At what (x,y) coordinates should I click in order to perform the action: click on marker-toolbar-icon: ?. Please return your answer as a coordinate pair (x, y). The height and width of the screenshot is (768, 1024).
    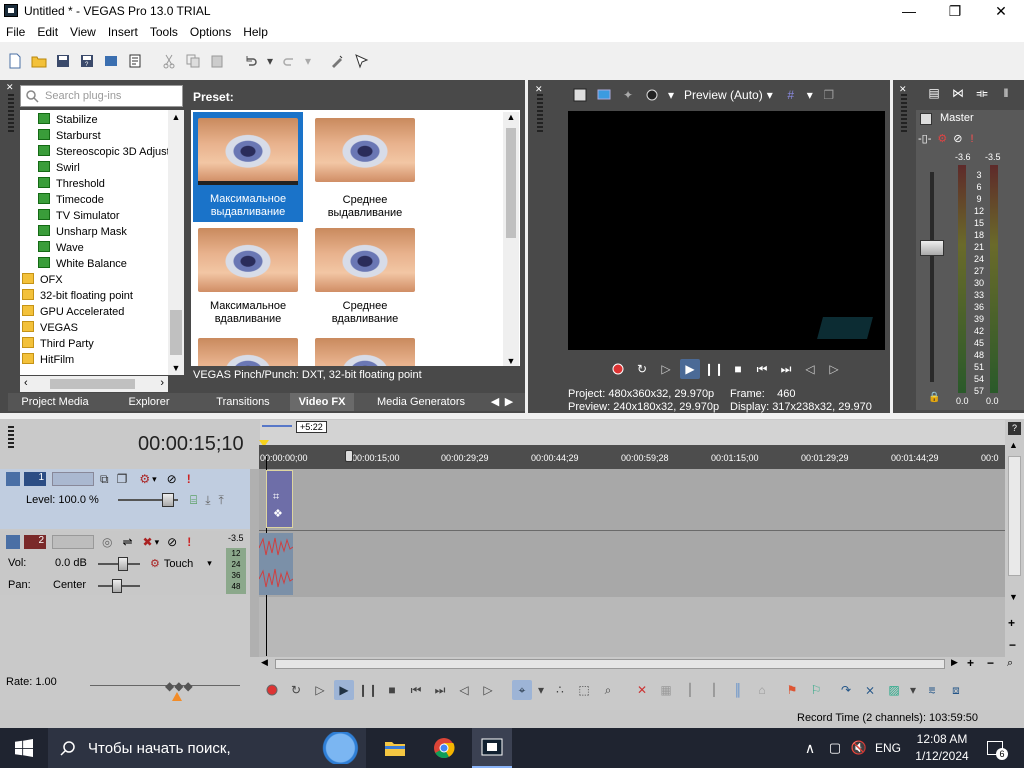
    Looking at the image, I should click on (1014, 428).